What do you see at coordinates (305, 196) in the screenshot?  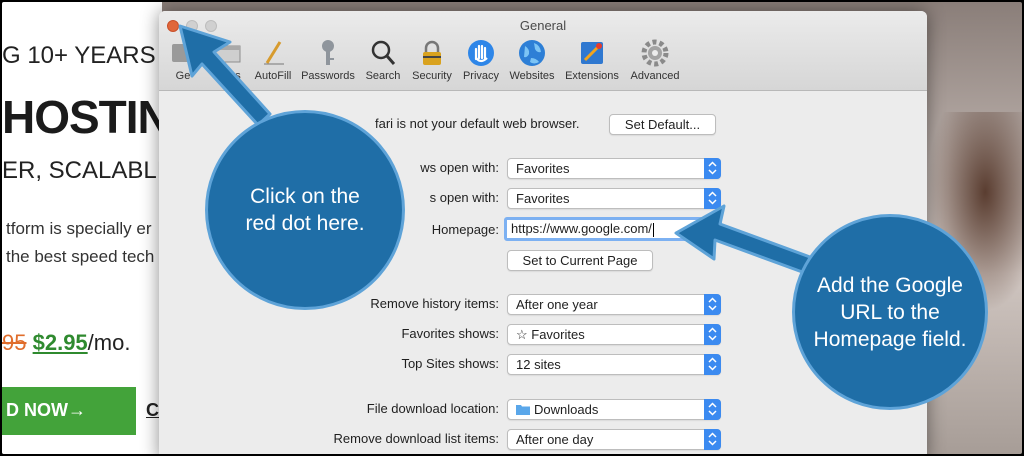 I see `callout-1-line-1: Click on the` at bounding box center [305, 196].